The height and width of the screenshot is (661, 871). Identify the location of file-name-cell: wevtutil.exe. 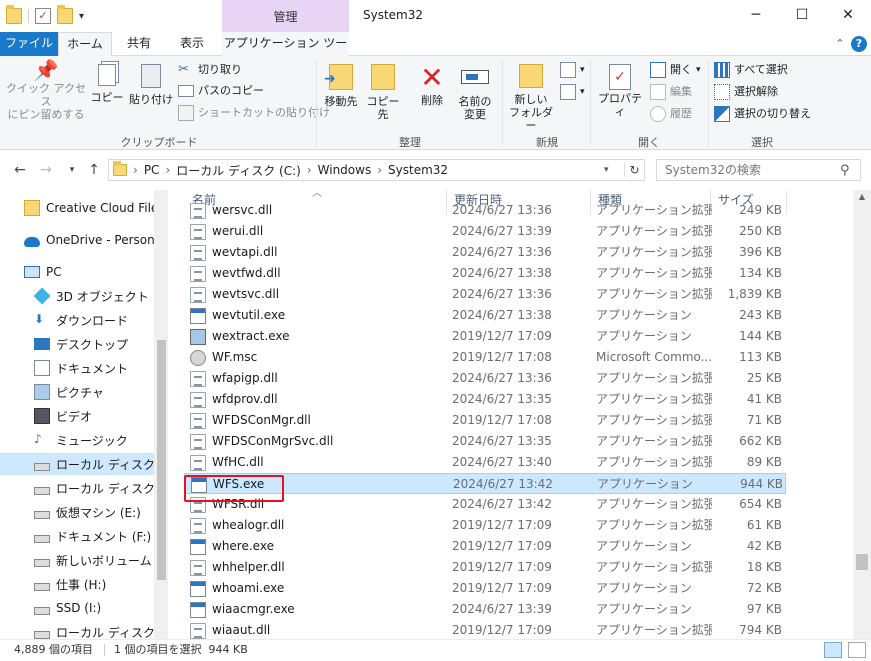
(315, 315).